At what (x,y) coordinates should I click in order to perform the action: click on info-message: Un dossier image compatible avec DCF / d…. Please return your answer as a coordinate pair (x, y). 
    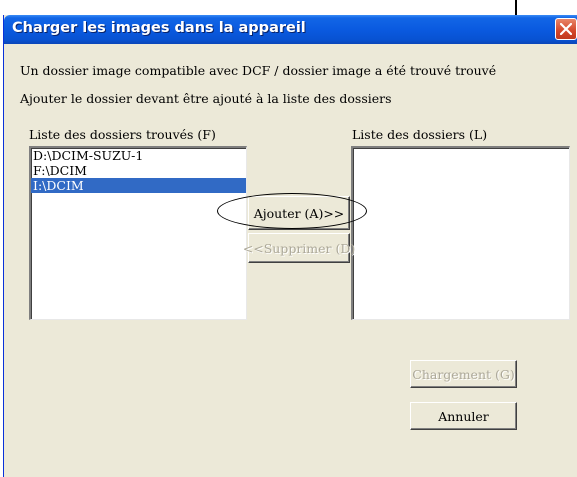
    Looking at the image, I should click on (258, 70).